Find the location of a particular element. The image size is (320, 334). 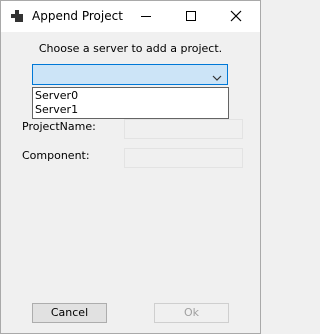

maximize-icon is located at coordinates (191, 16).